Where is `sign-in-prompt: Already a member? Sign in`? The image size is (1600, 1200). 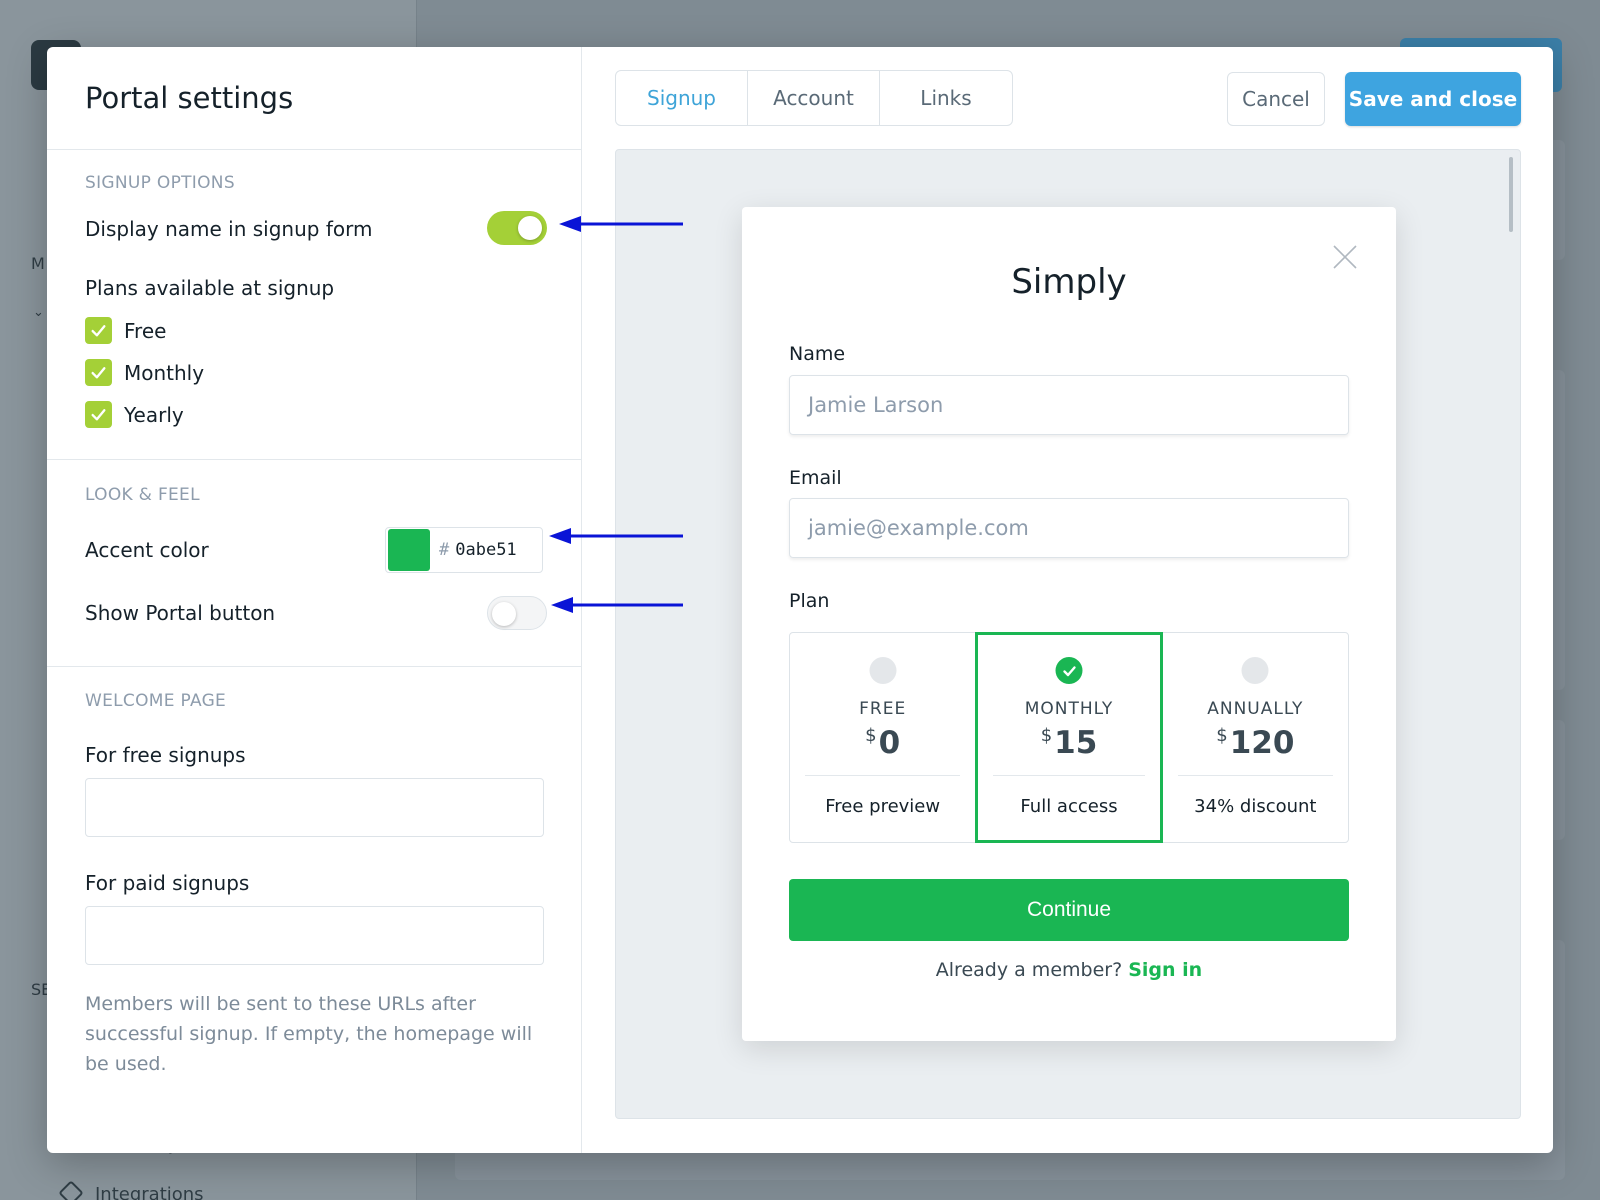
sign-in-prompt: Already a member? Sign in is located at coordinates (1069, 970).